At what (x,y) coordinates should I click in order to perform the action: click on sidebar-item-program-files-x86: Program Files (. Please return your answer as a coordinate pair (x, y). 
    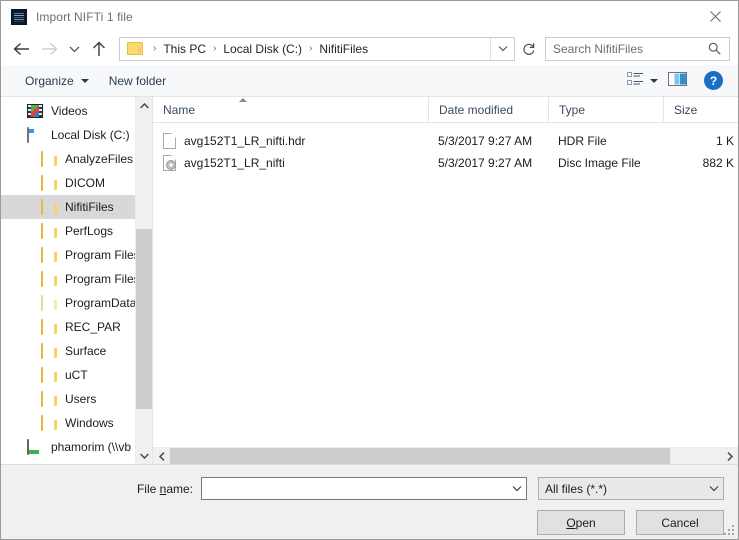
    Looking at the image, I should click on (68, 279).